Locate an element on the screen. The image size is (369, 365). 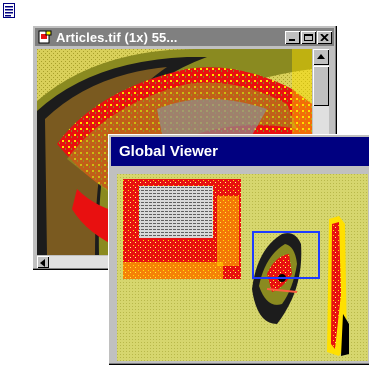
global-viewer-titlebar: Global Viewer is located at coordinates (240, 151).